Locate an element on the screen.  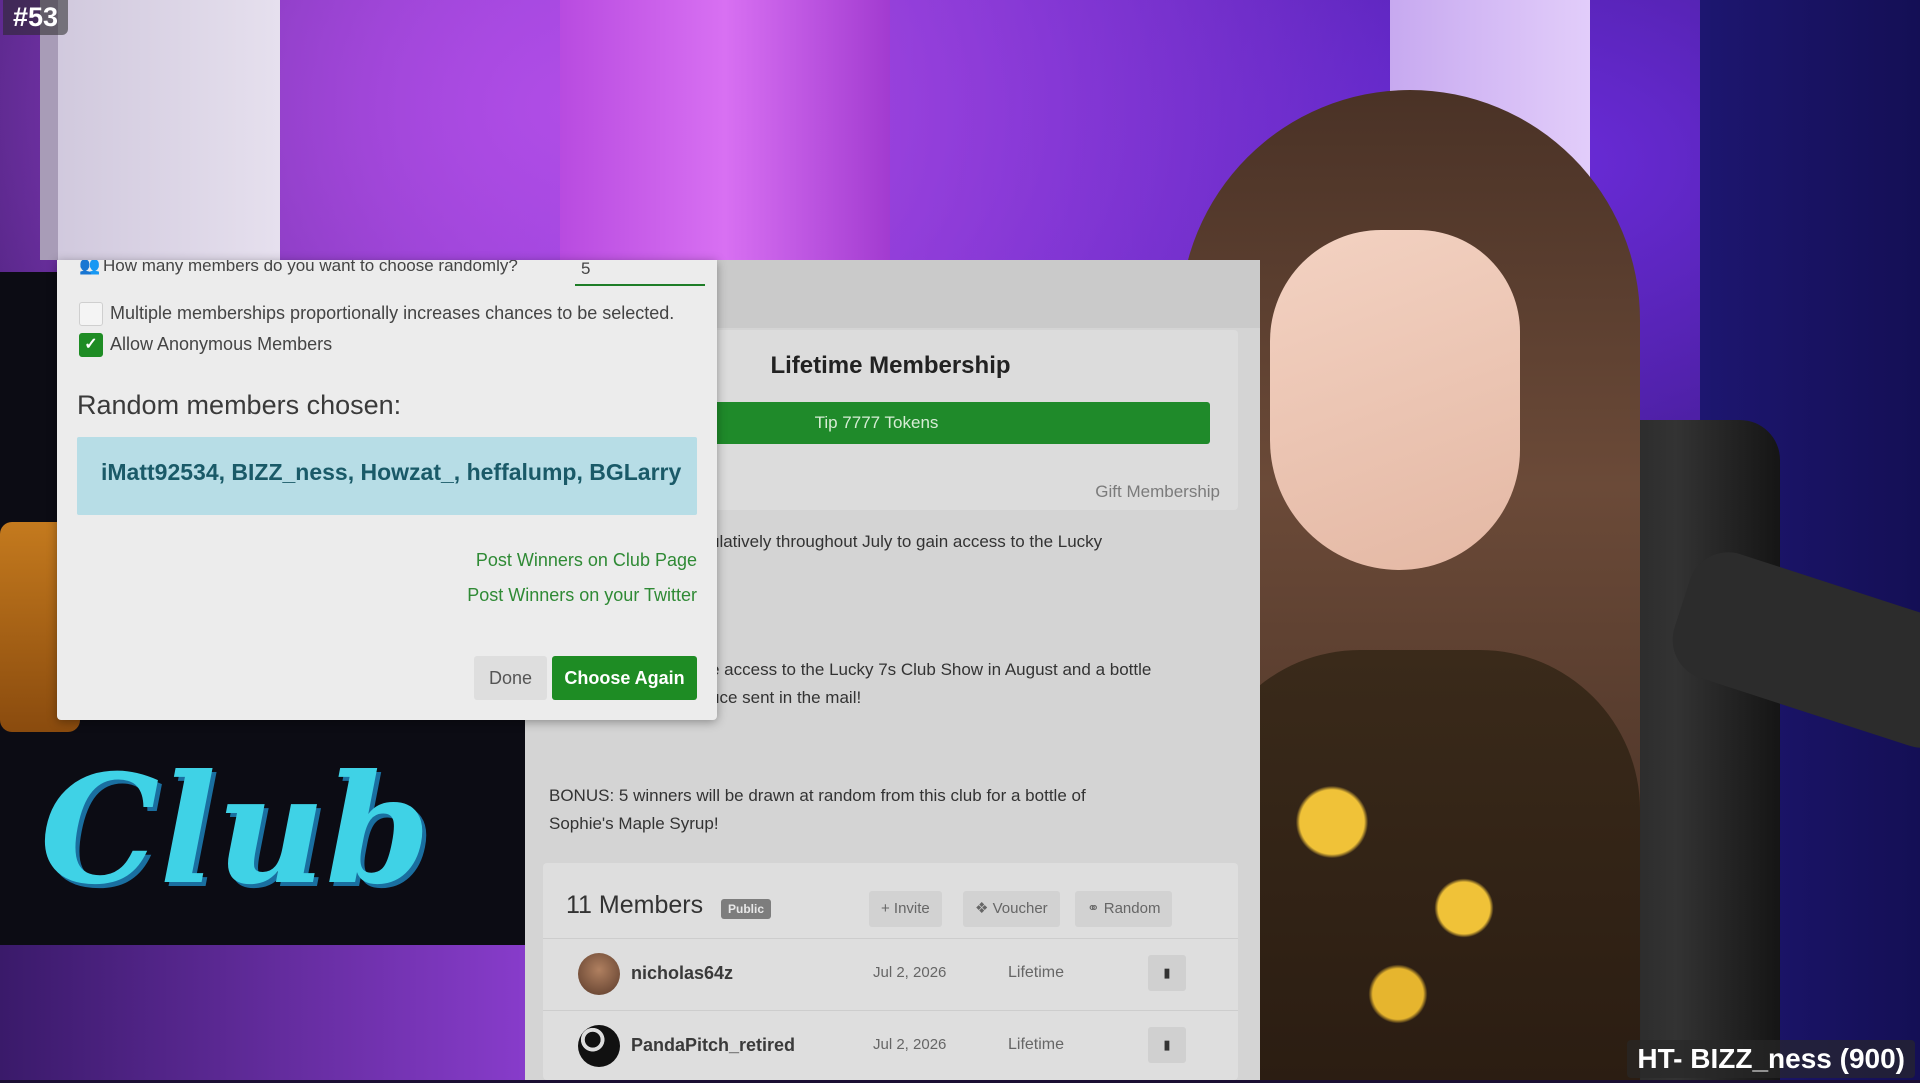
member-row: nicholas64z Jul 2, 2026 Lifetime ▮ is located at coordinates (890, 974).